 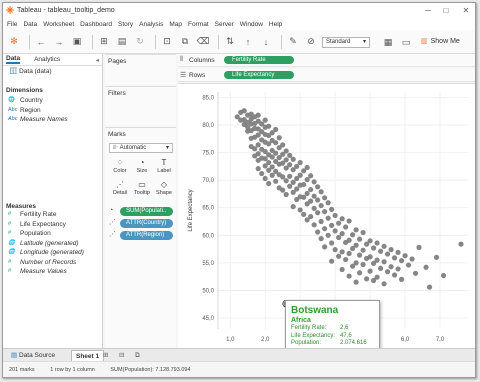 I want to click on mark-type-dropdown: ⊪ Automatic ▾, so click(x=141, y=148).